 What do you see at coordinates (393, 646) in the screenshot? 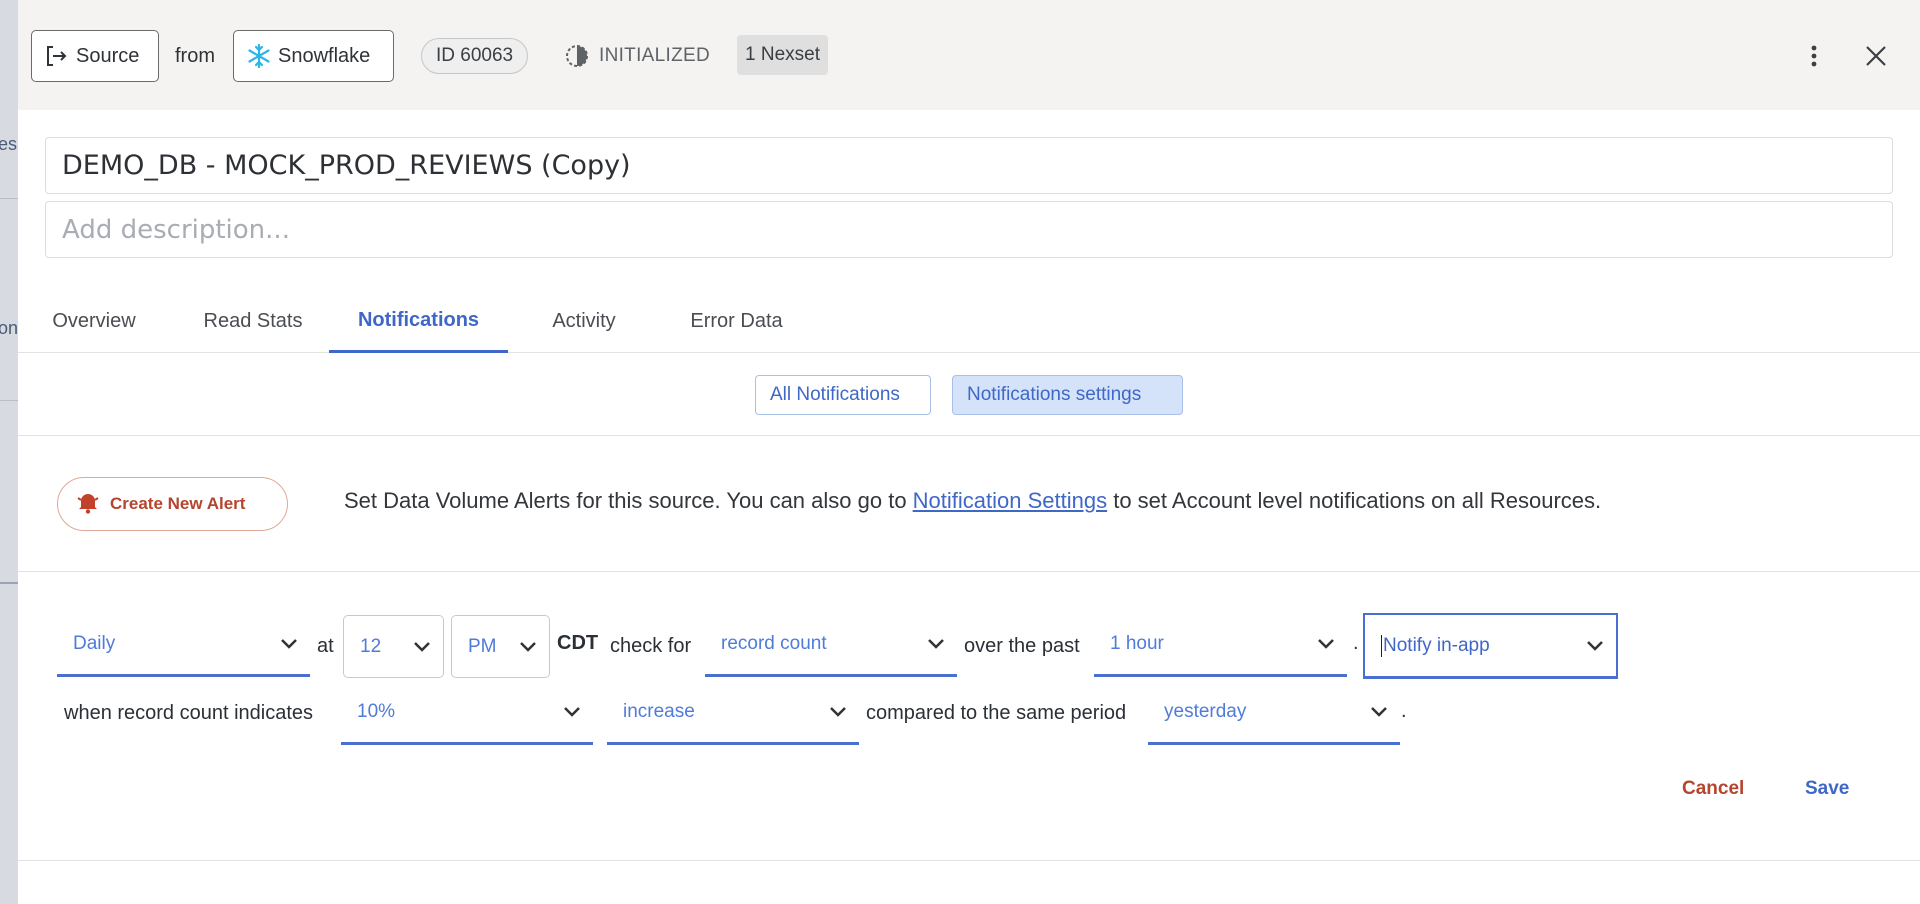
I see `hour-select: 12` at bounding box center [393, 646].